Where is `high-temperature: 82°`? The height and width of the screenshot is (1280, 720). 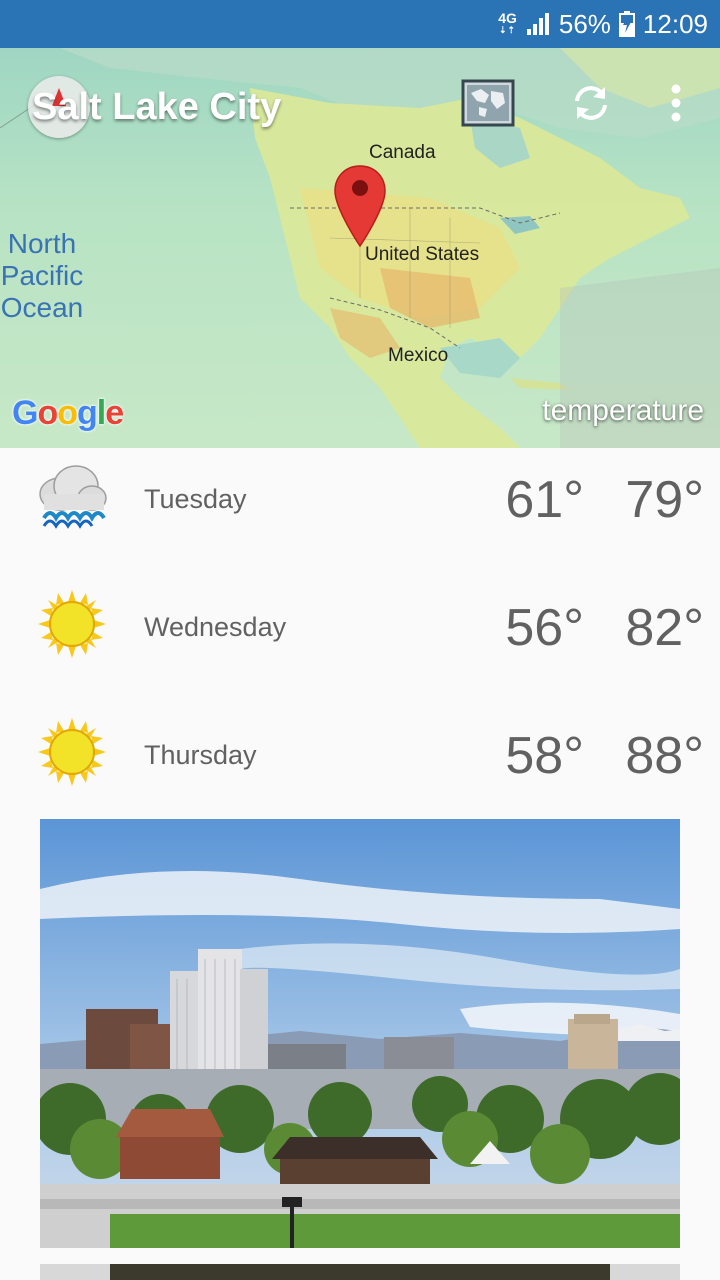 high-temperature: 82° is located at coordinates (664, 628).